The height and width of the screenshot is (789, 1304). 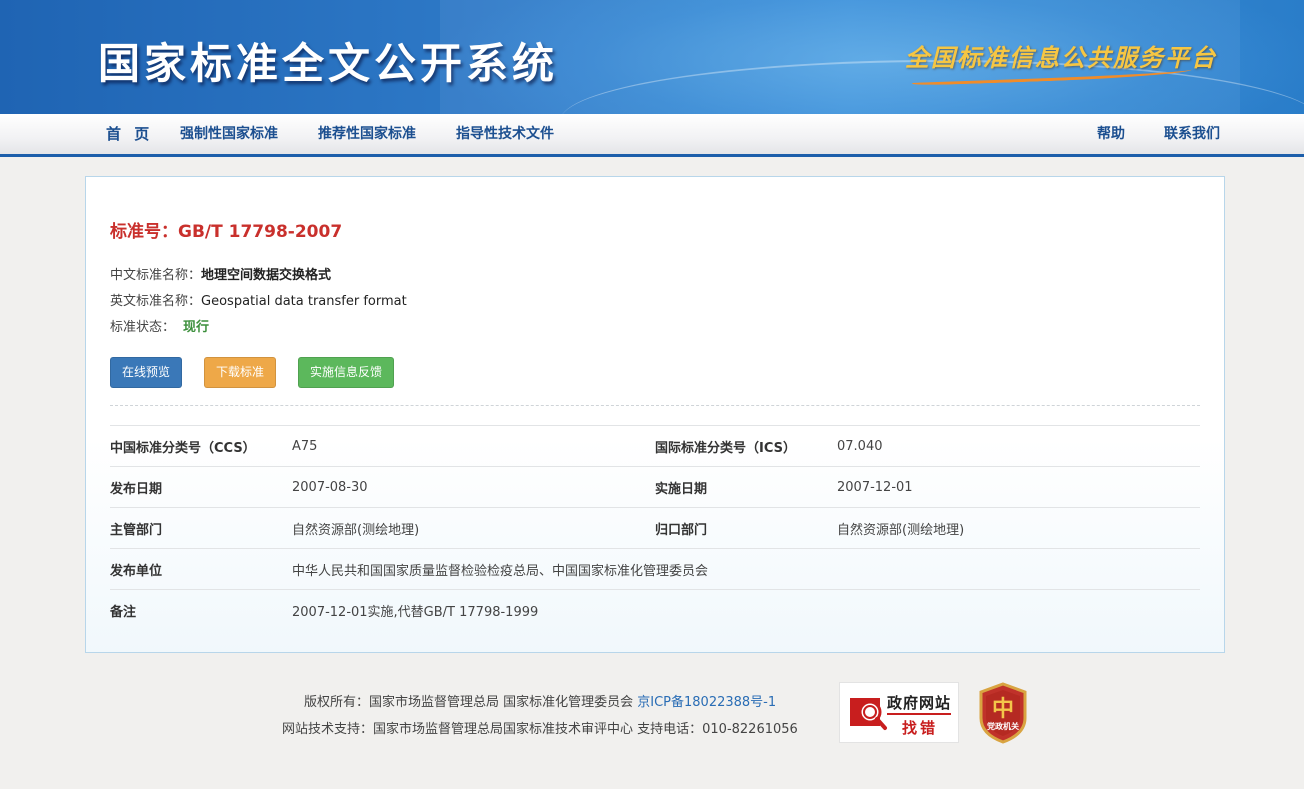 What do you see at coordinates (240, 372) in the screenshot?
I see `download-standard-button: 下载标准` at bounding box center [240, 372].